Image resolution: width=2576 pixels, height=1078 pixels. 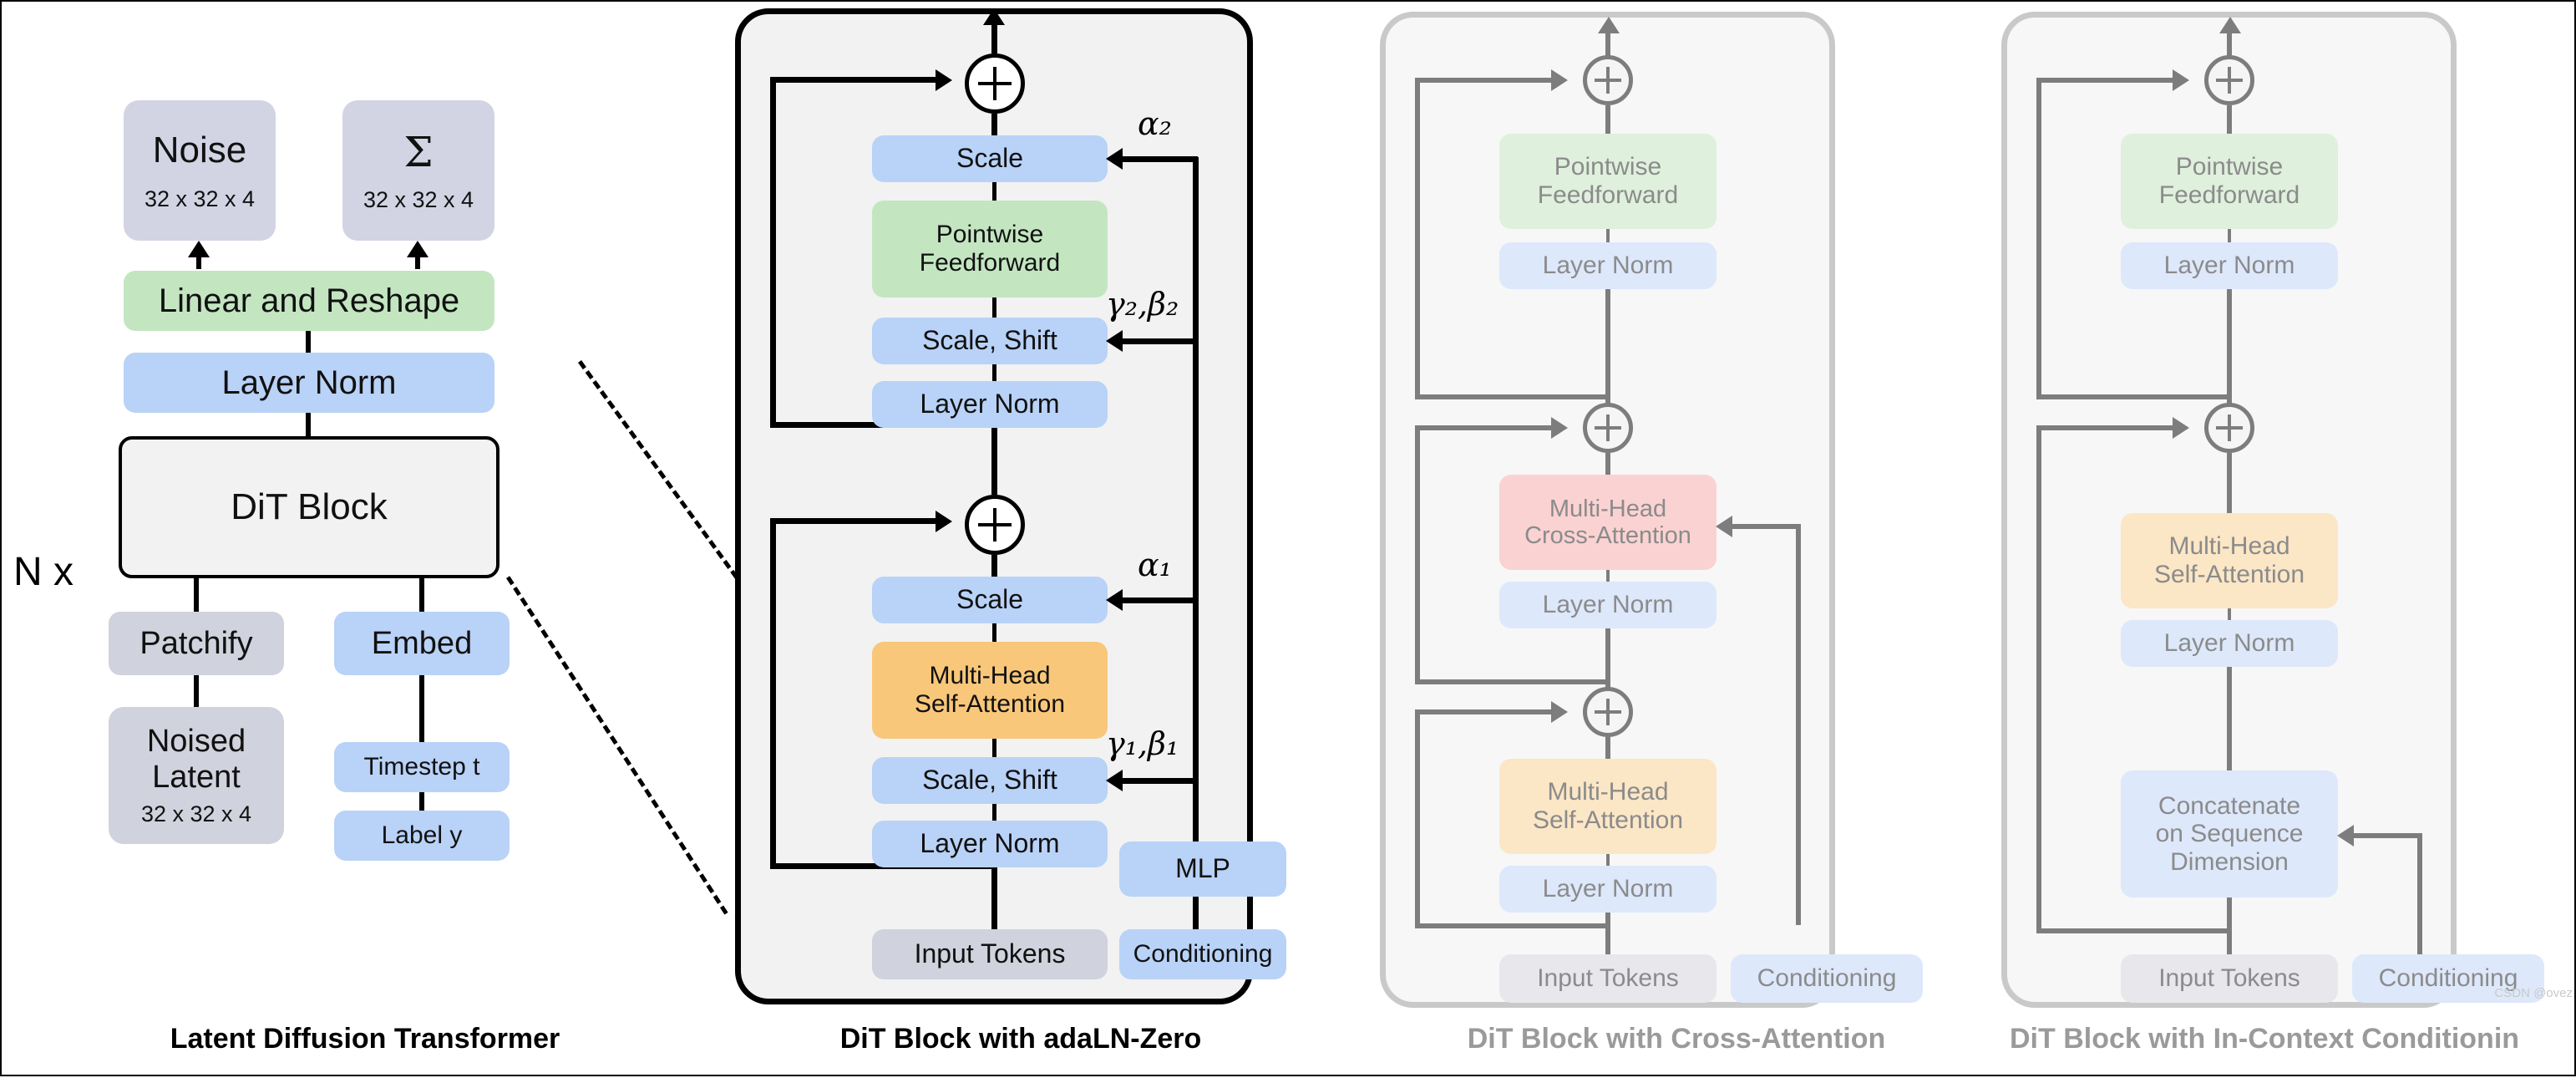 What do you see at coordinates (994, 813) in the screenshot?
I see `edge-ln1-to-scaleshift1` at bounding box center [994, 813].